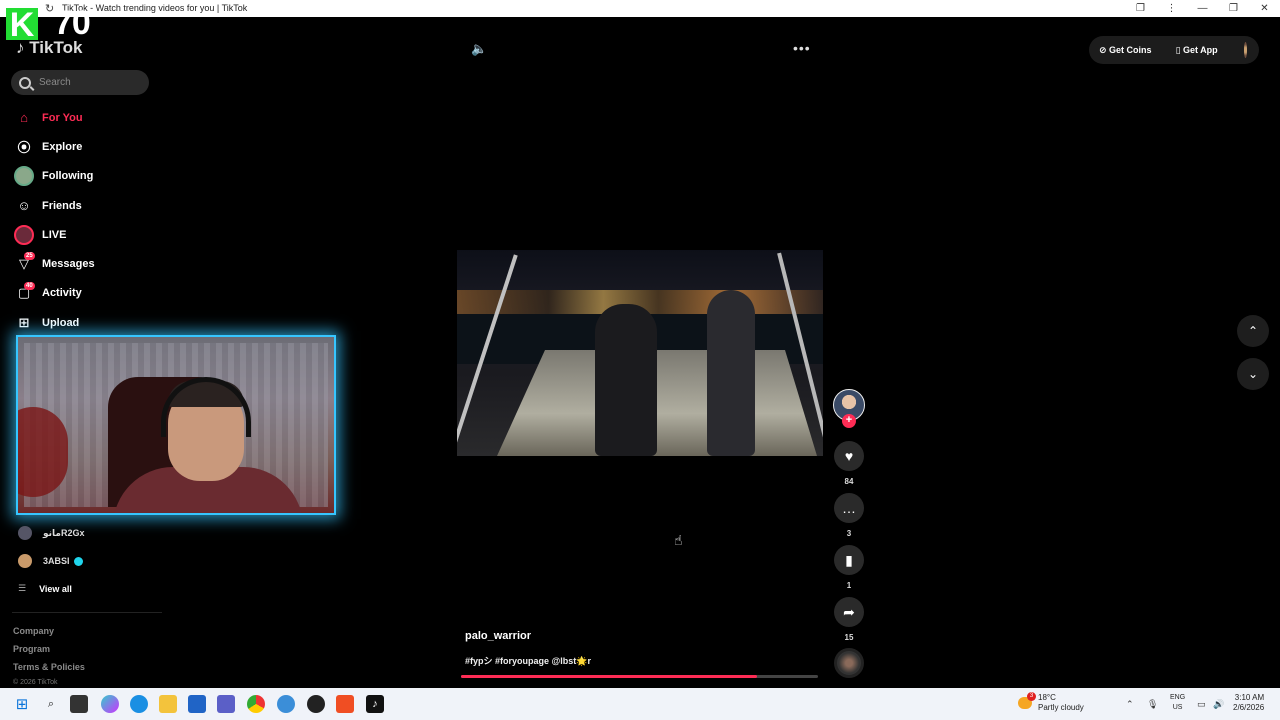 The image size is (1280, 720). I want to click on get-coins-label: Get Coins, so click(1130, 49).